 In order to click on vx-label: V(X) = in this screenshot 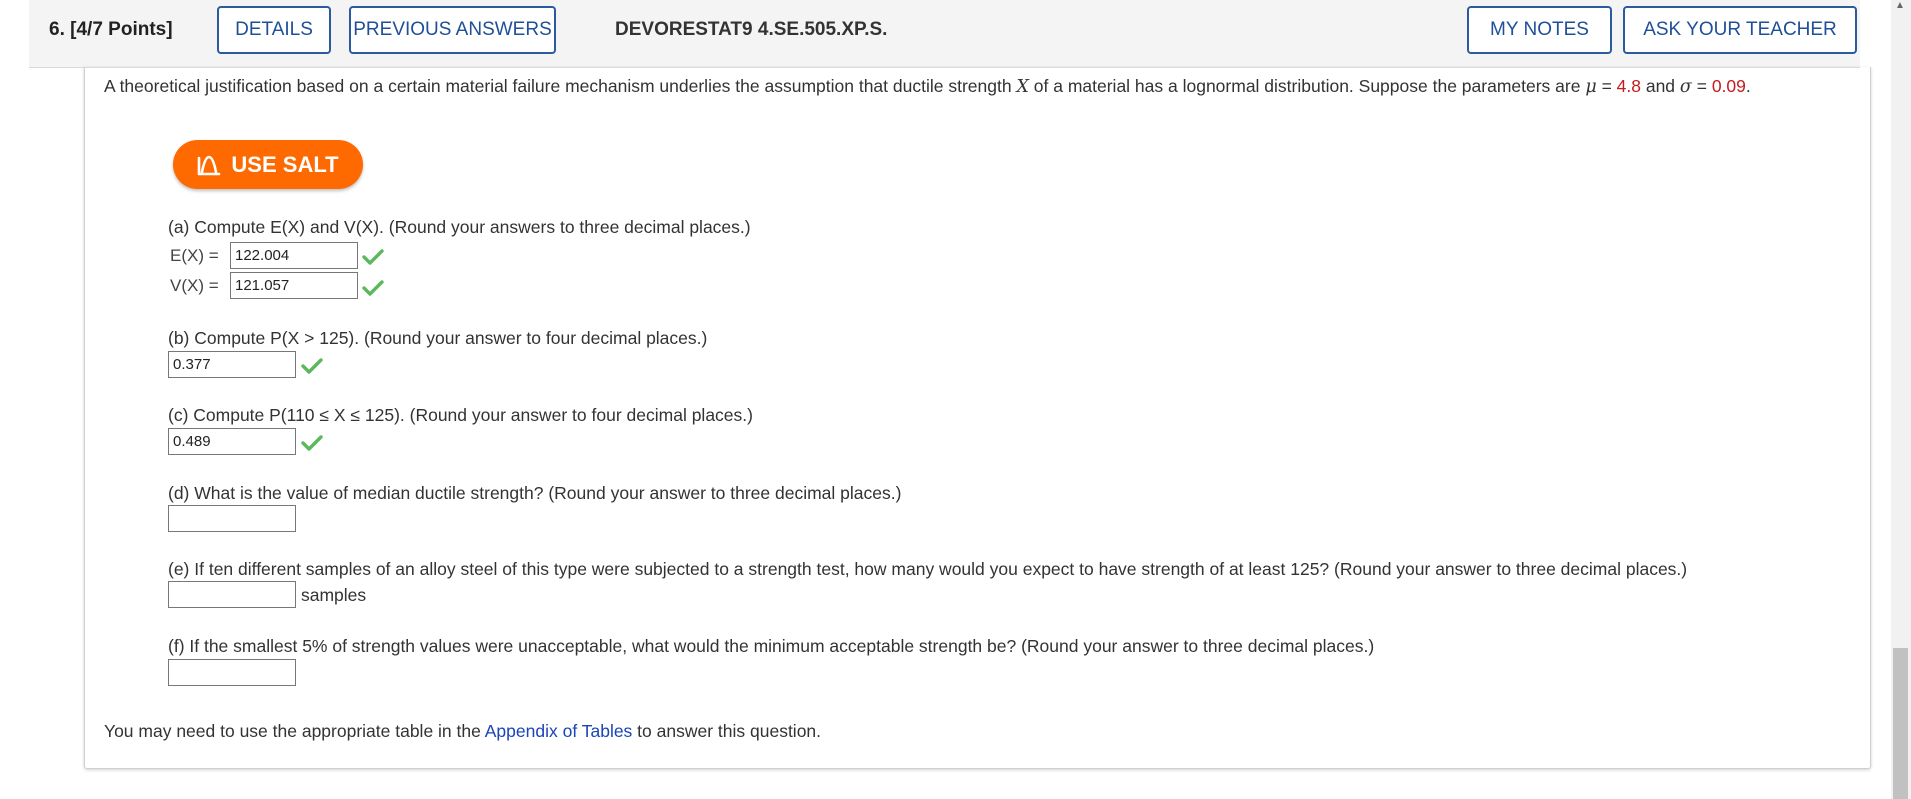, I will do `click(194, 285)`.